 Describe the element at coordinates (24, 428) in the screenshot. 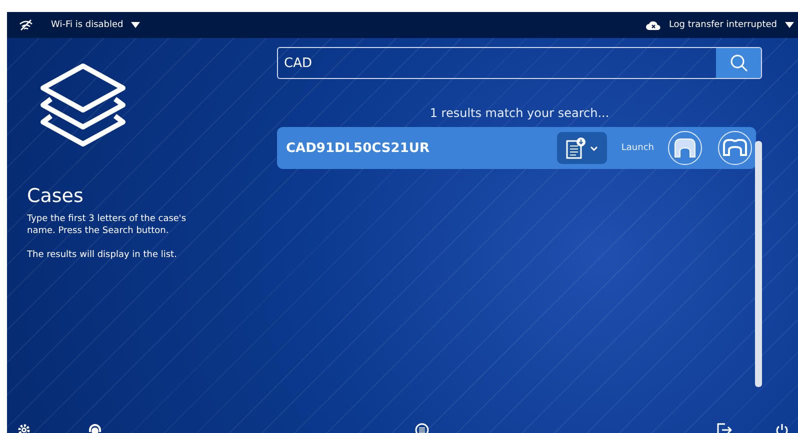

I see `settings-icon` at that location.